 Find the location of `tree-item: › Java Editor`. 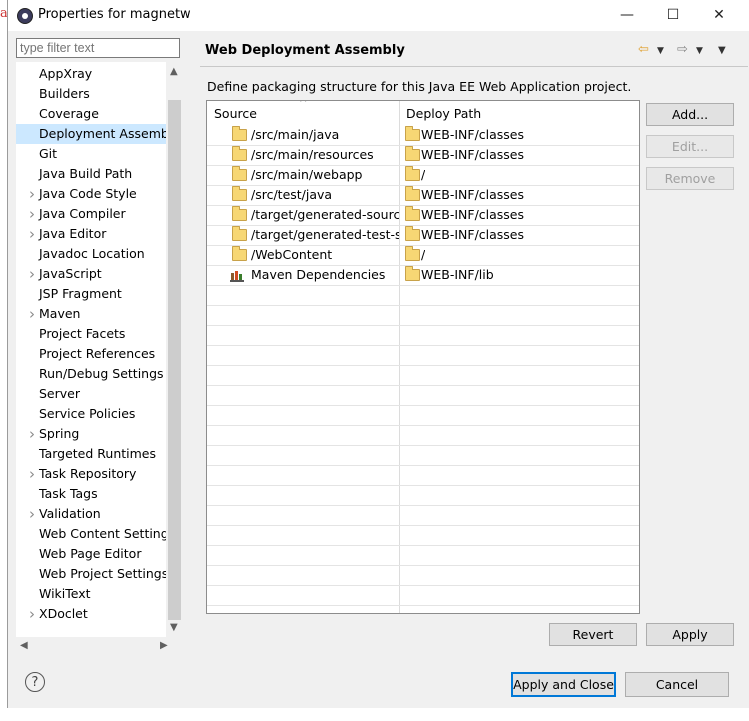

tree-item: › Java Editor is located at coordinates (95, 234).